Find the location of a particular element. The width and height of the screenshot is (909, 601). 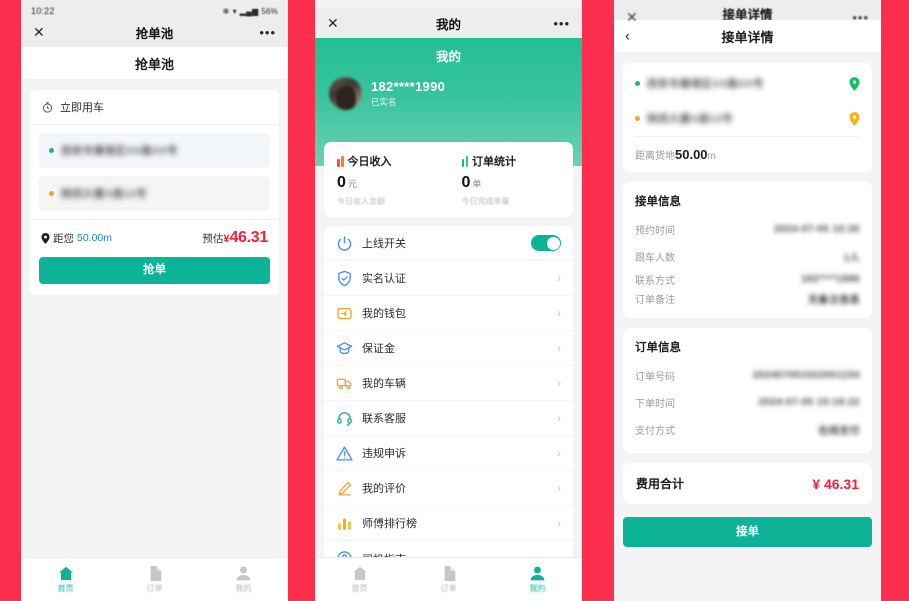

kv-row-payment-method: 支付方式 在线支付 is located at coordinates (747, 429).